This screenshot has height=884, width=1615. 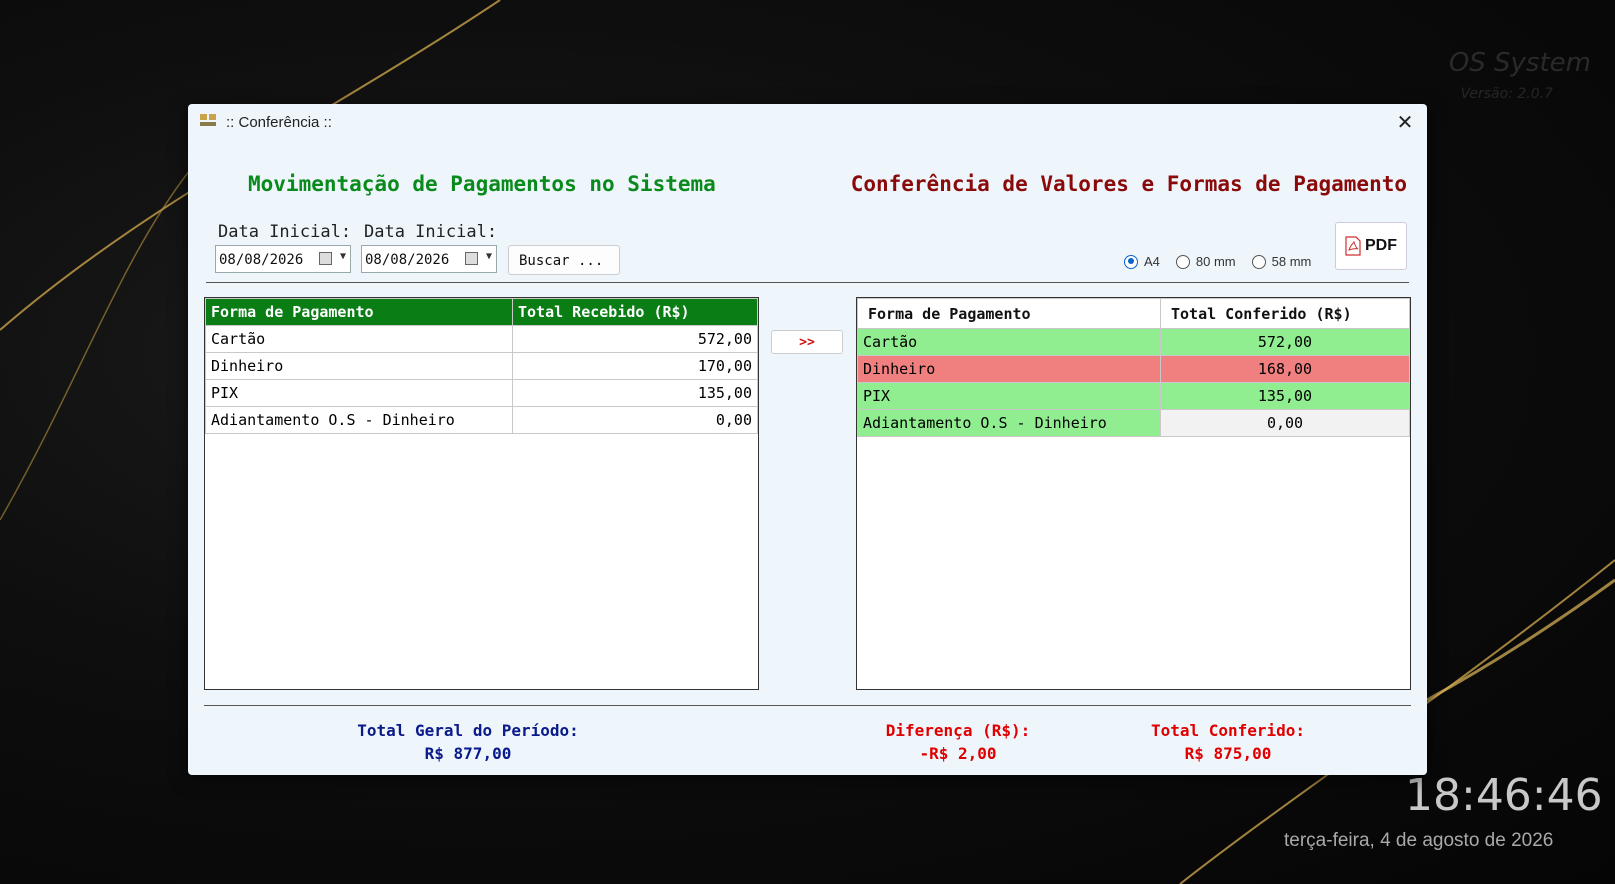 What do you see at coordinates (468, 730) in the screenshot?
I see `total-geral-label: Total Geral do Período:` at bounding box center [468, 730].